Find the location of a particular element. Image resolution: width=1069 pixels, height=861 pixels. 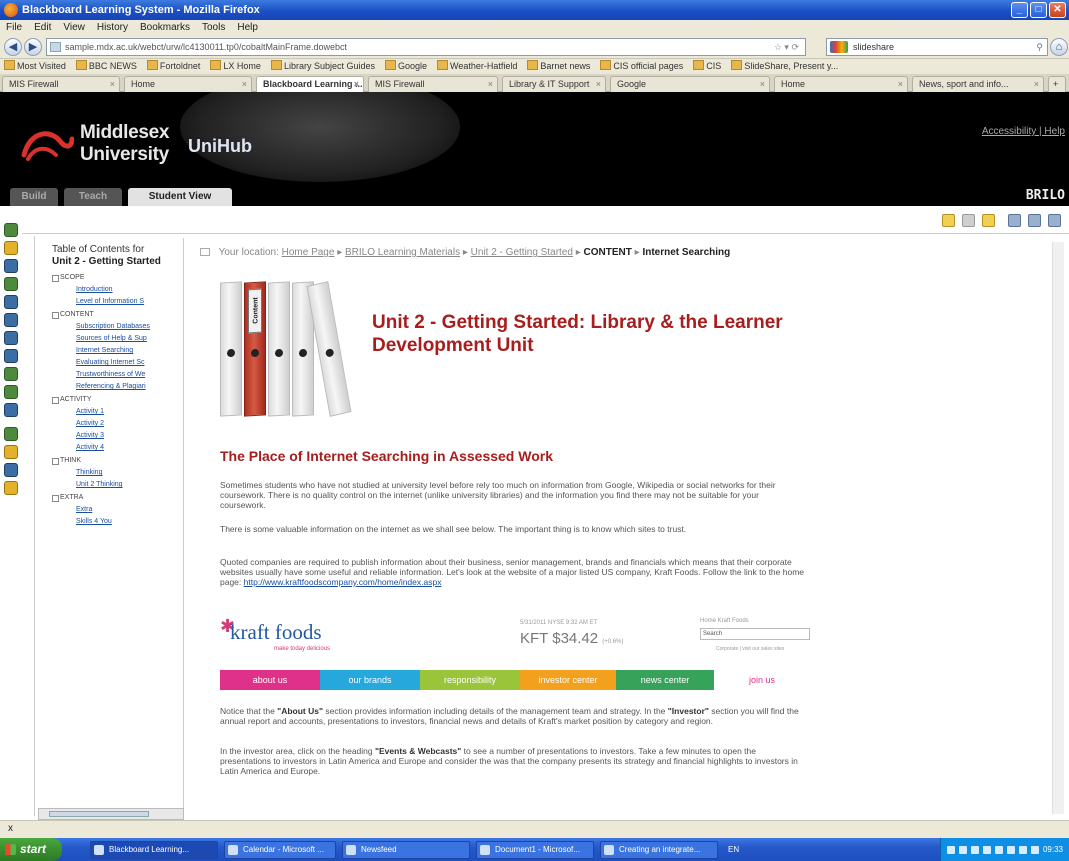

toc-section: SCOPE is located at coordinates (110, 275).